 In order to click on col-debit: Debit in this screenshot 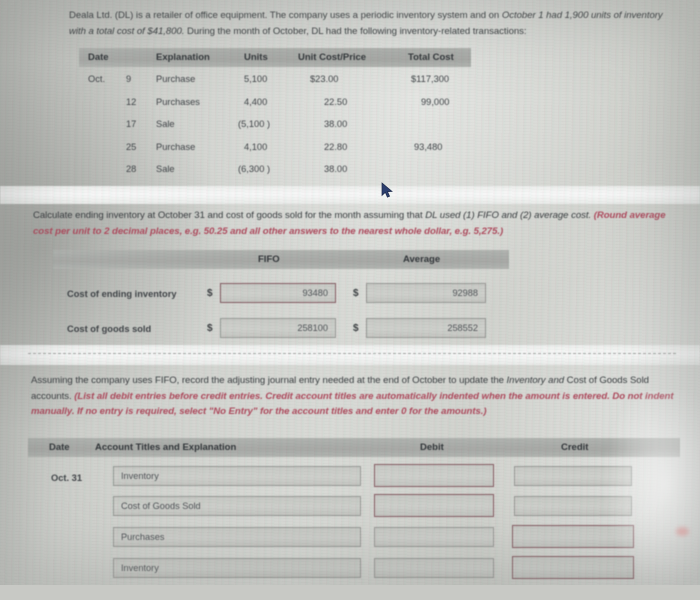, I will do `click(432, 447)`.